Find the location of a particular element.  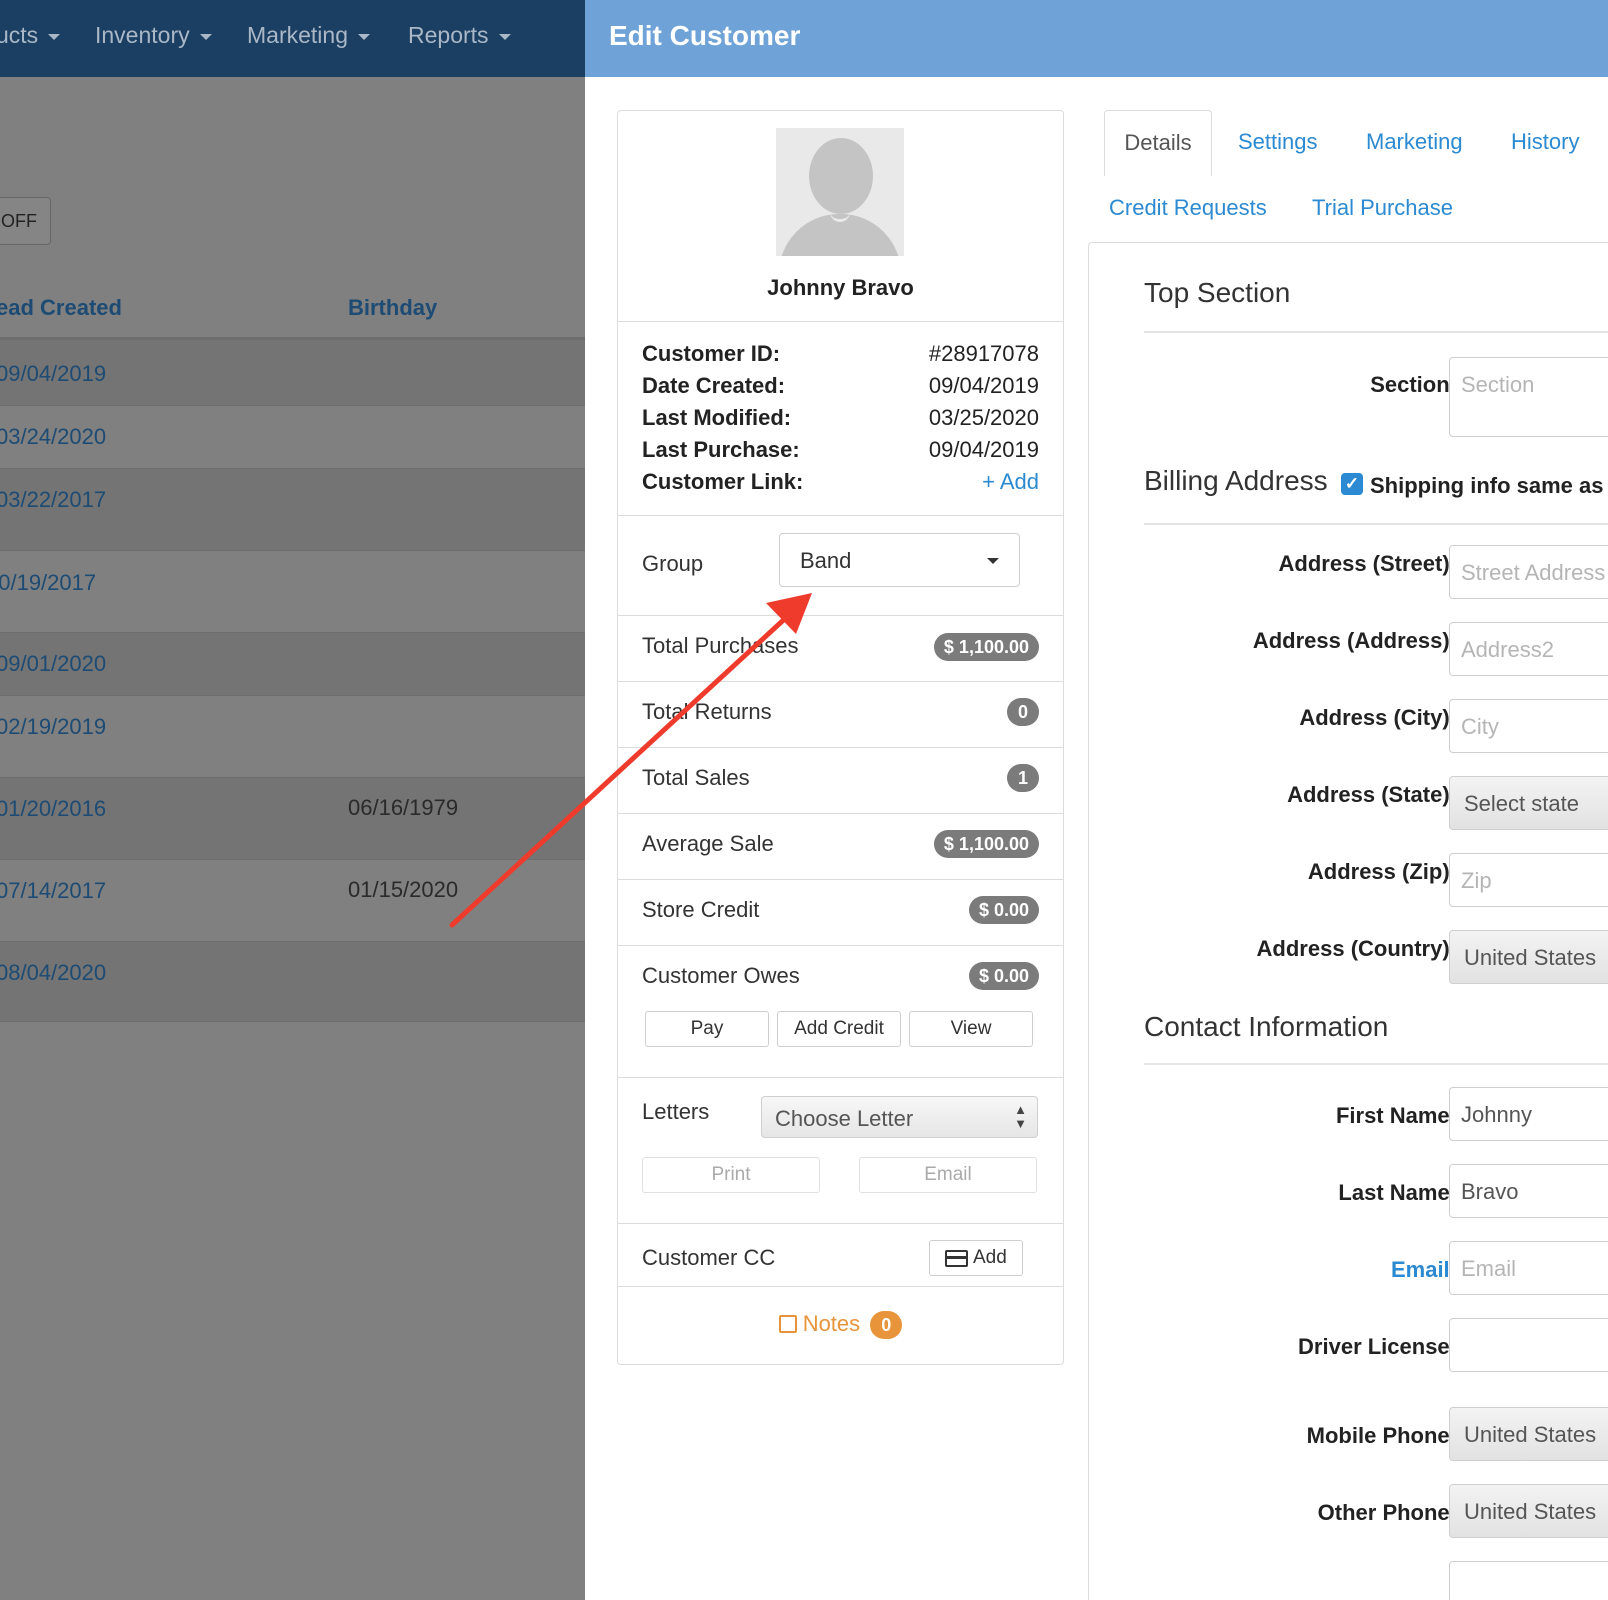

driver-license-input is located at coordinates (1528, 1345).